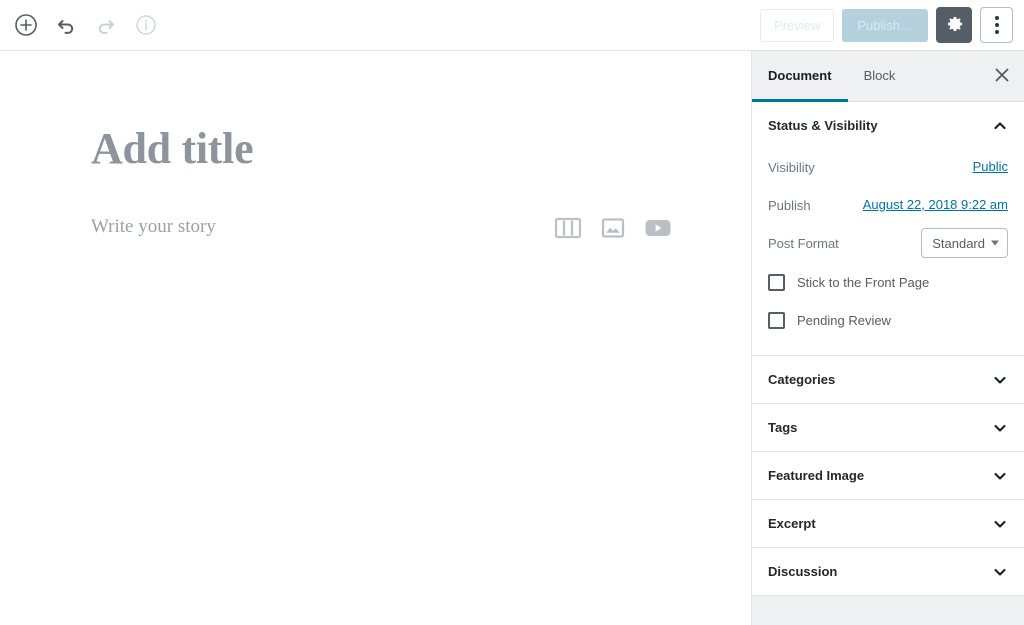 The width and height of the screenshot is (1024, 625). What do you see at coordinates (863, 282) in the screenshot?
I see `sticky-label: Stick to the Front Page` at bounding box center [863, 282].